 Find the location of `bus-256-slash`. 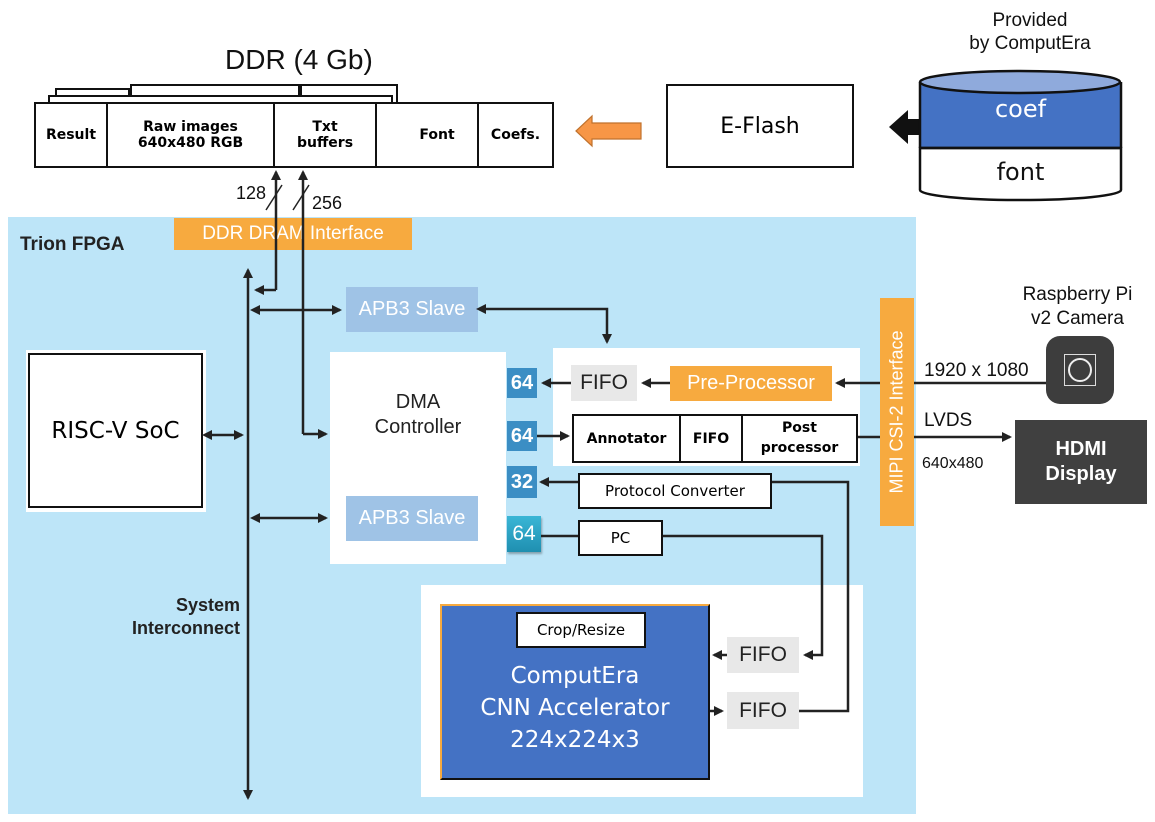

bus-256-slash is located at coordinates (301, 197).